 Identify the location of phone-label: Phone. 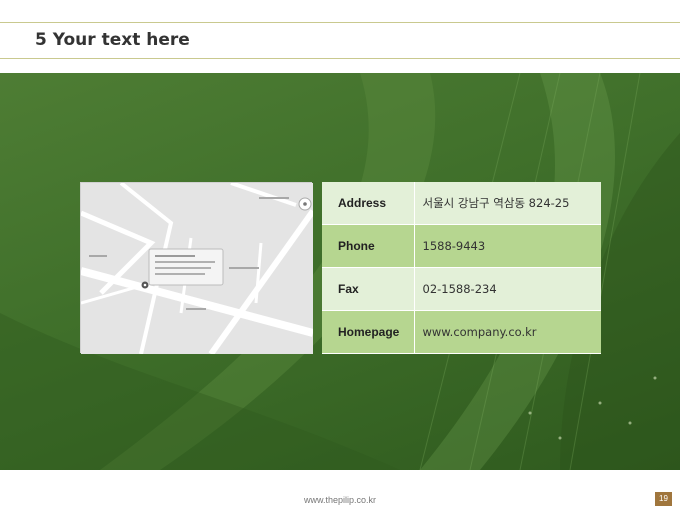
(368, 246).